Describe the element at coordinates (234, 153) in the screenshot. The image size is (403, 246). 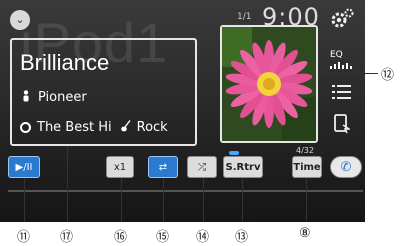
I see `sound-retriever-indicator` at that location.